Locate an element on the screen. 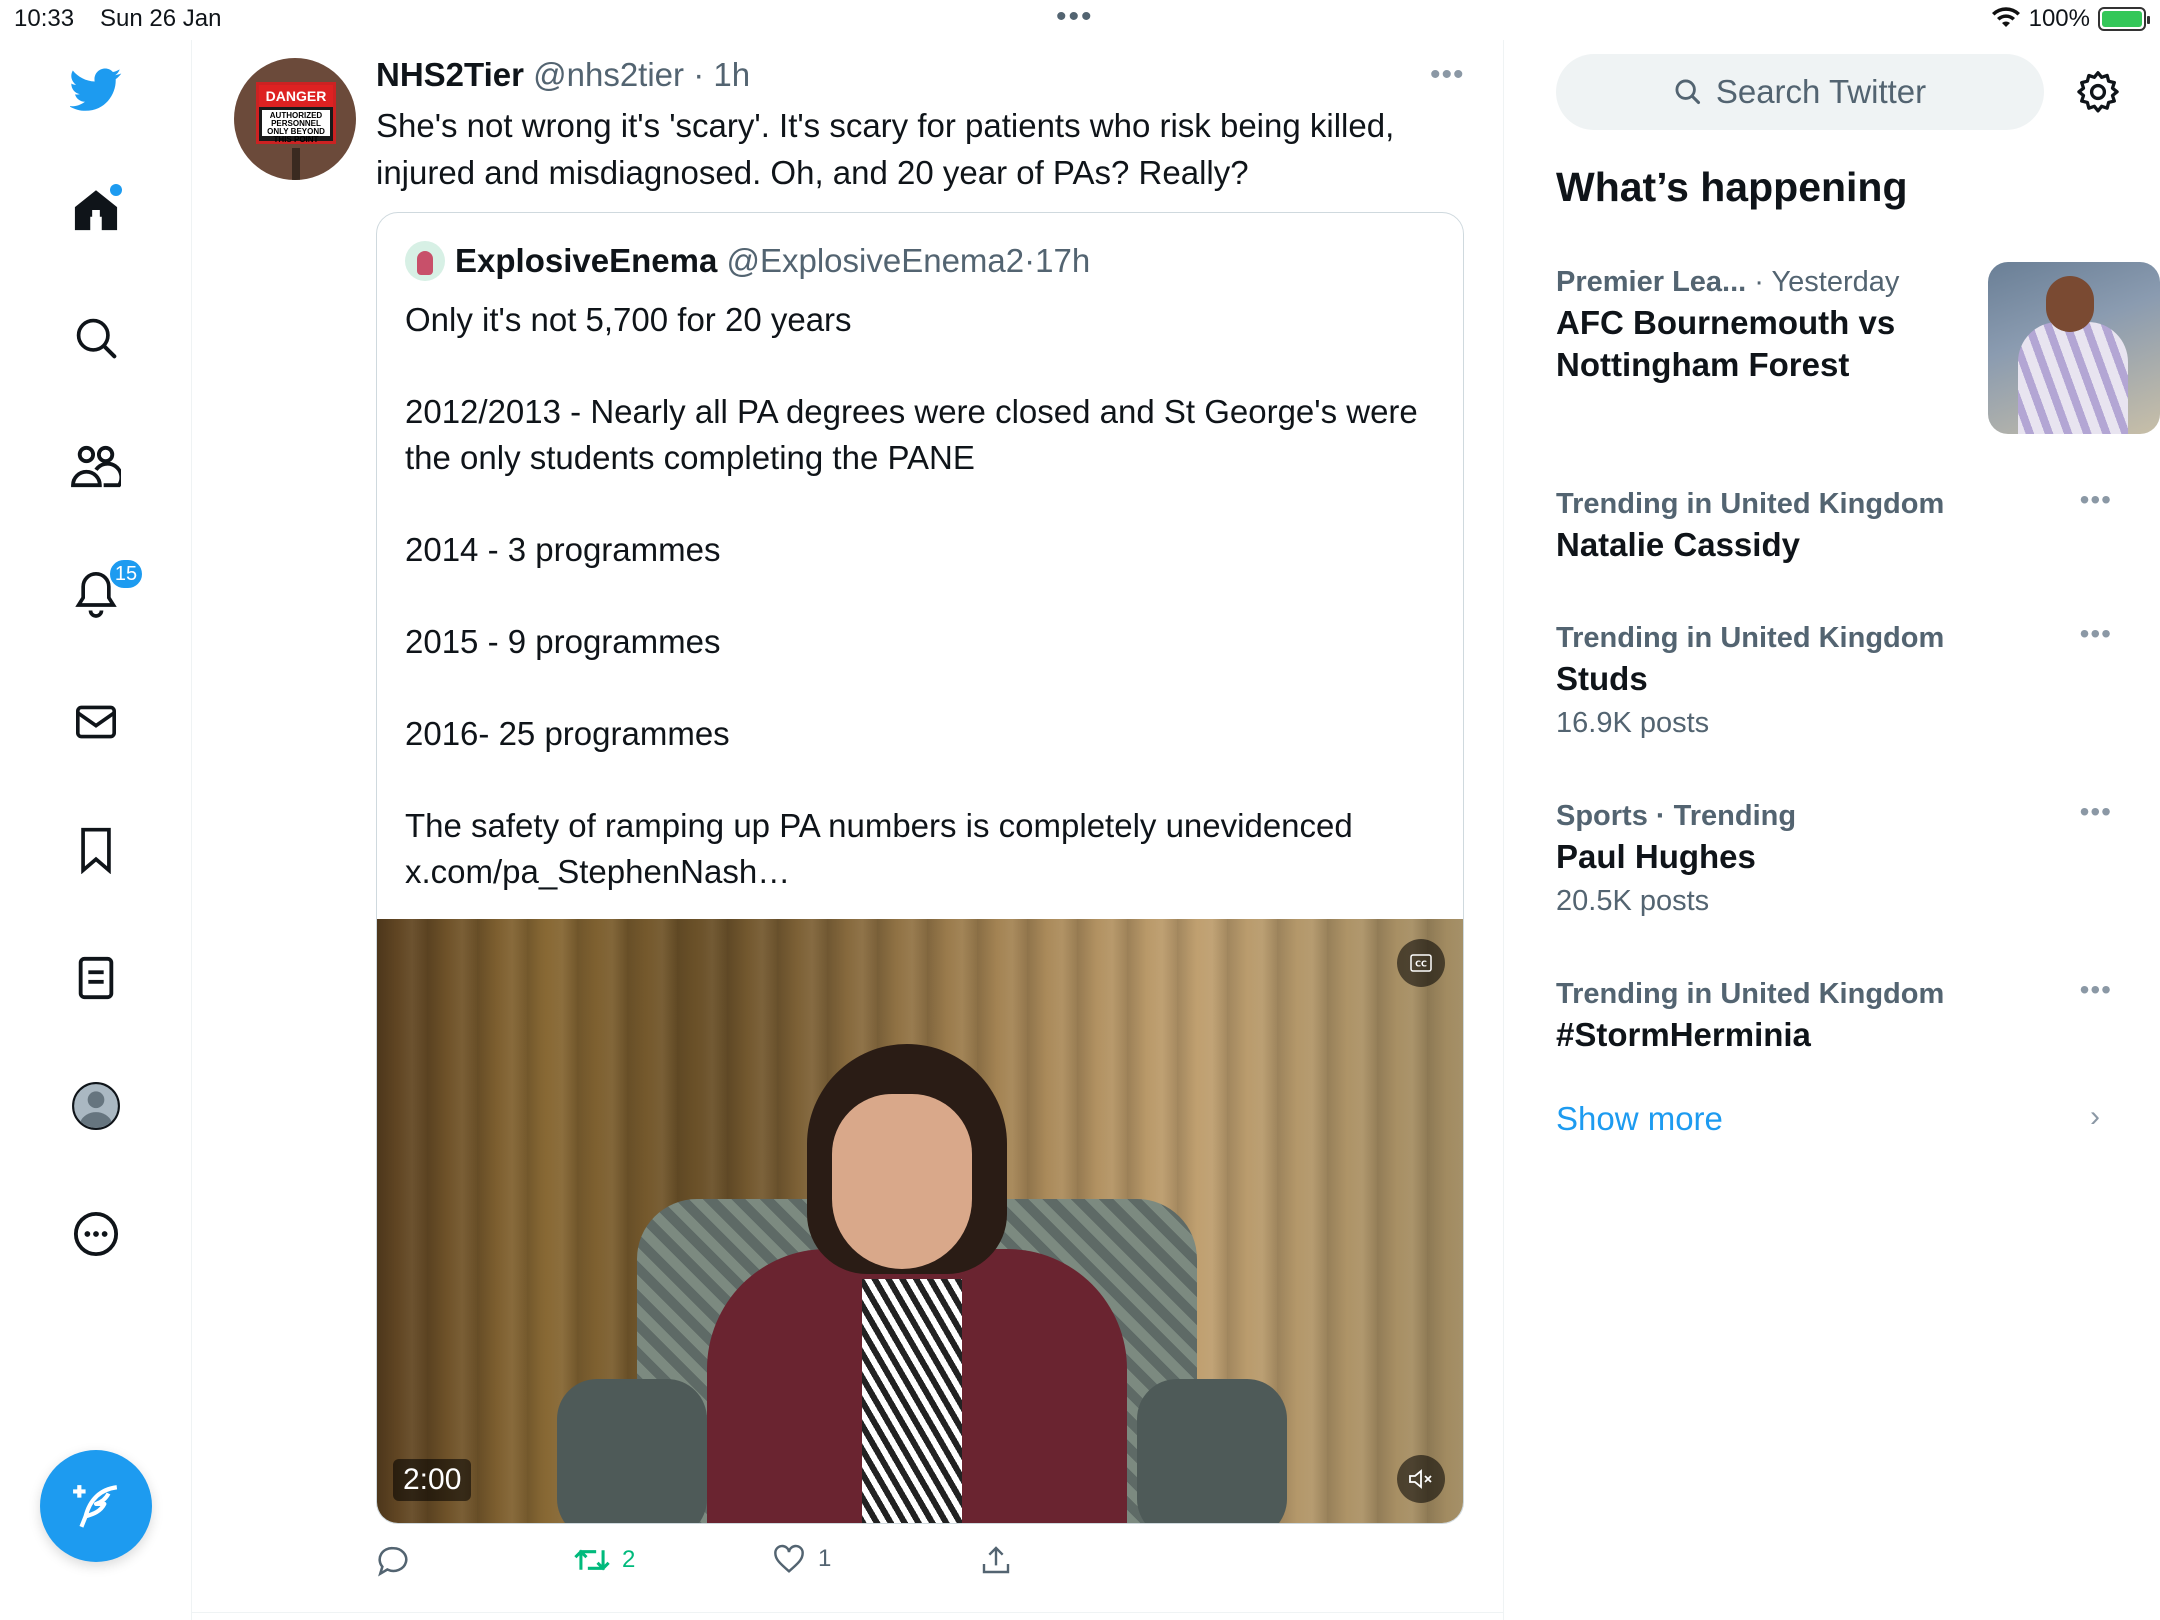 The width and height of the screenshot is (2160, 1620). captions-icon: CC is located at coordinates (1421, 963).